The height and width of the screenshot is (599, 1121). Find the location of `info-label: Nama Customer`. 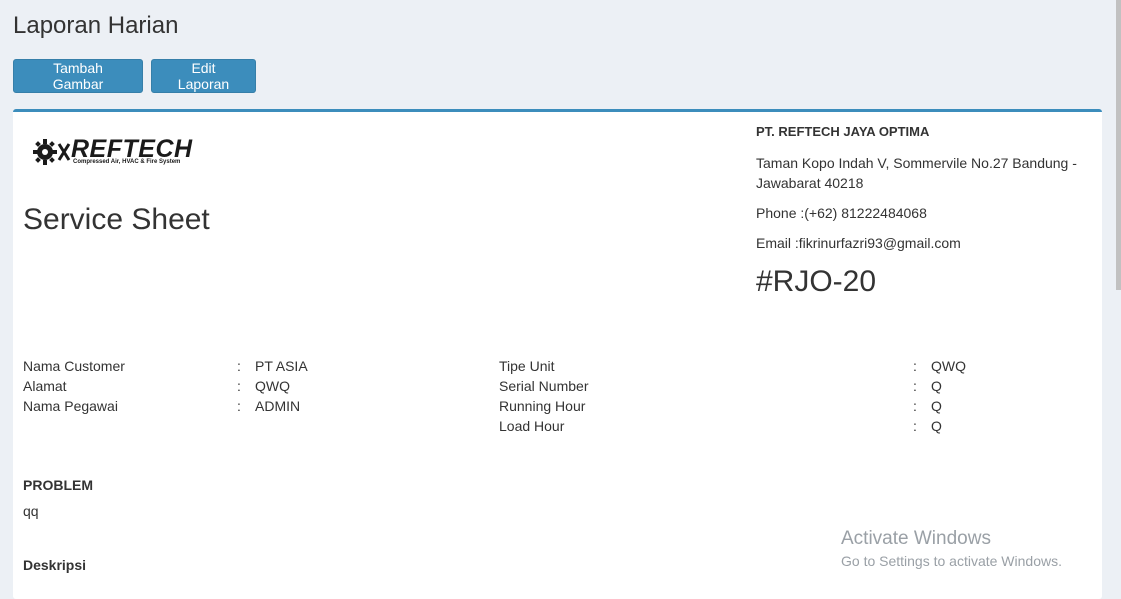

info-label: Nama Customer is located at coordinates (74, 366).